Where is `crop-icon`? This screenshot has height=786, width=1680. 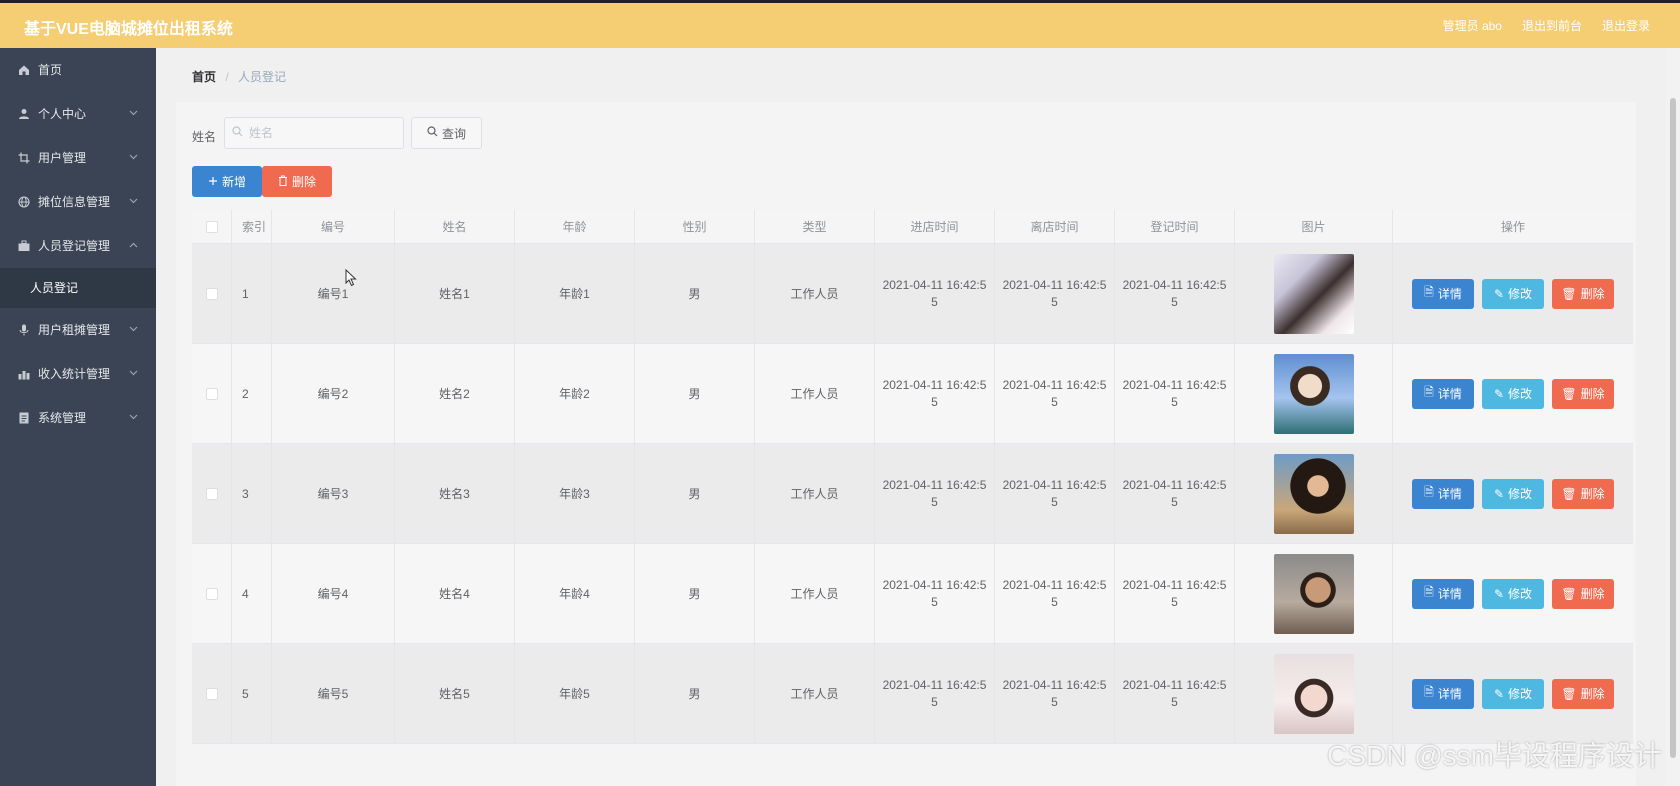
crop-icon is located at coordinates (24, 158).